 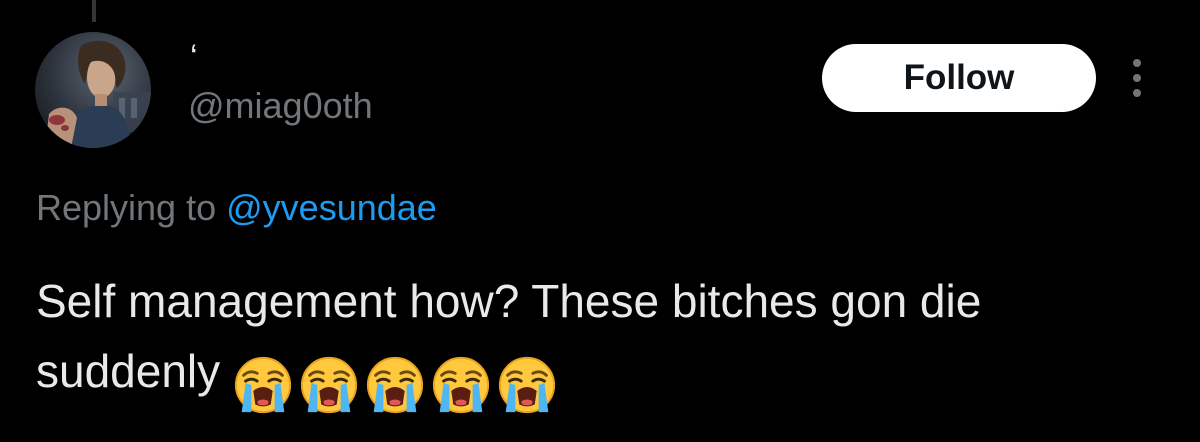 I want to click on replying-to-line: Replying to @yvesundae, so click(x=236, y=208).